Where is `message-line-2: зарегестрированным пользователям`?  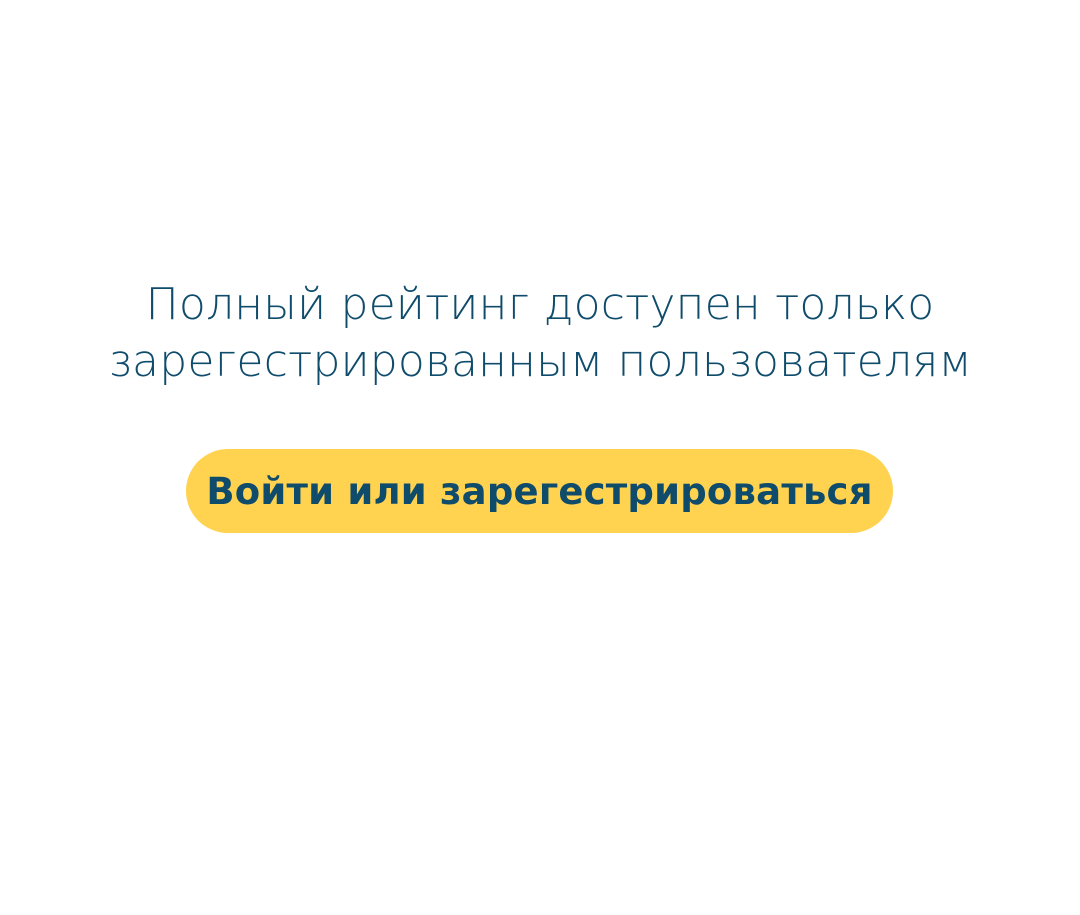 message-line-2: зарегестрированным пользователям is located at coordinates (540, 361).